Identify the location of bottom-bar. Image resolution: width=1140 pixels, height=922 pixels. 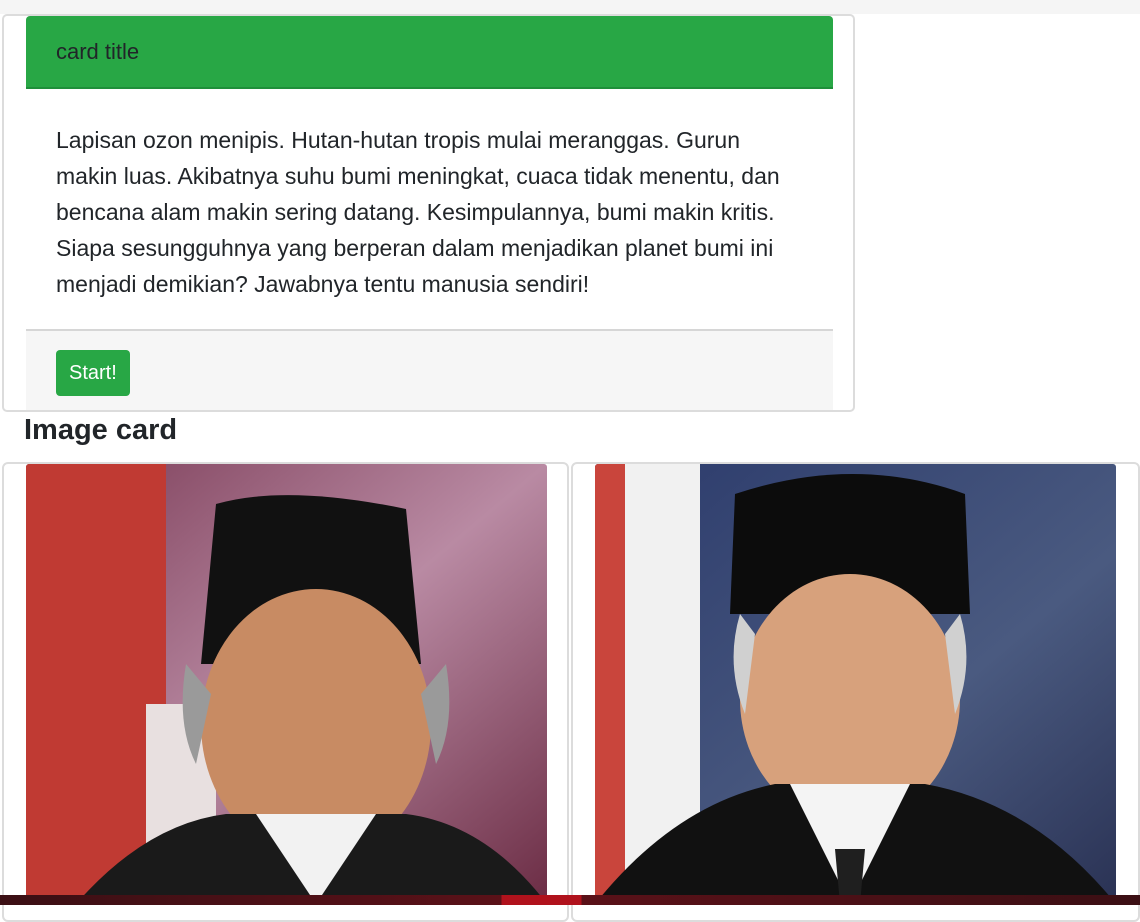
(570, 900).